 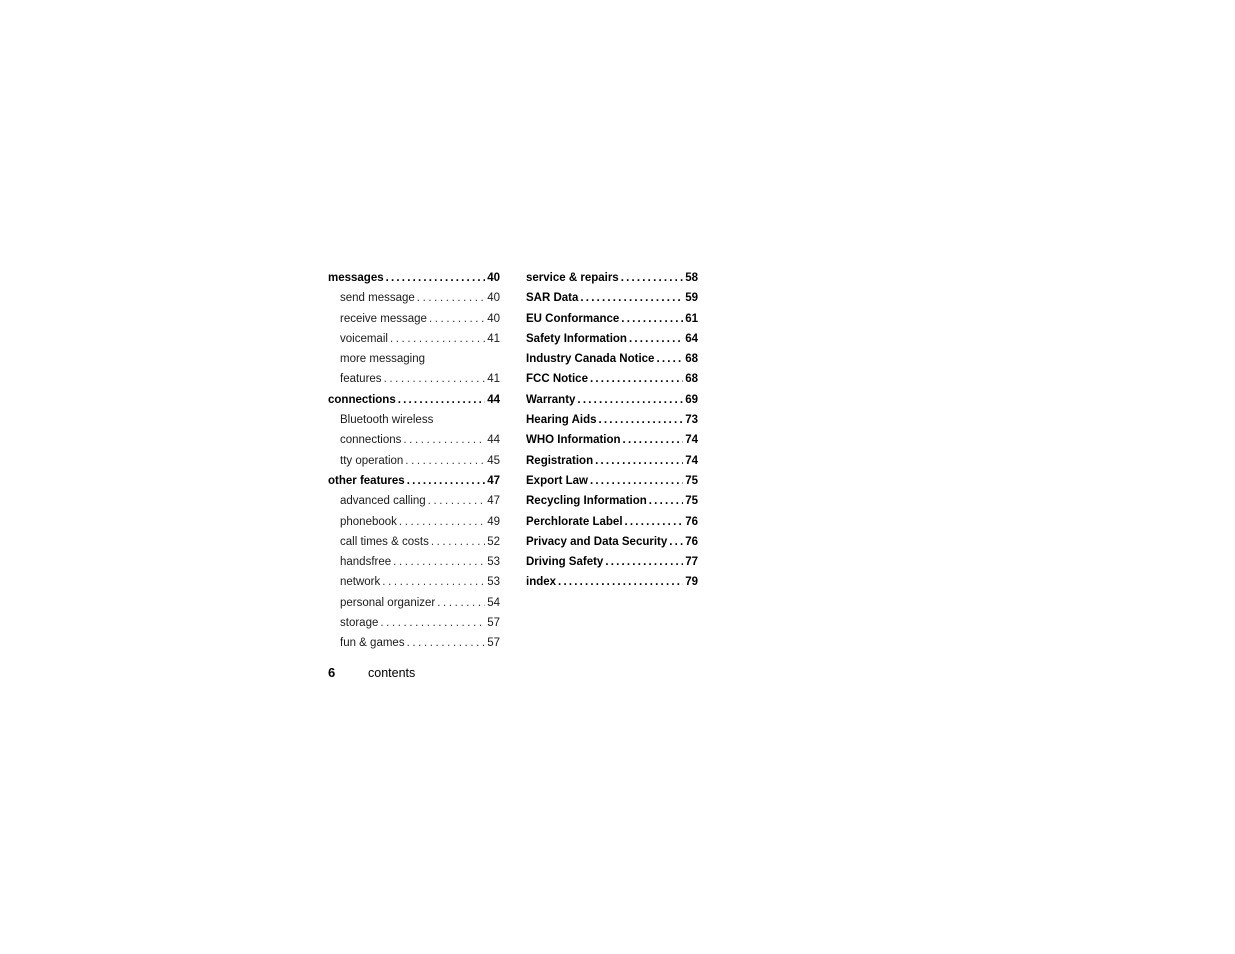 What do you see at coordinates (332, 672) in the screenshot?
I see `footer-page-number: 6` at bounding box center [332, 672].